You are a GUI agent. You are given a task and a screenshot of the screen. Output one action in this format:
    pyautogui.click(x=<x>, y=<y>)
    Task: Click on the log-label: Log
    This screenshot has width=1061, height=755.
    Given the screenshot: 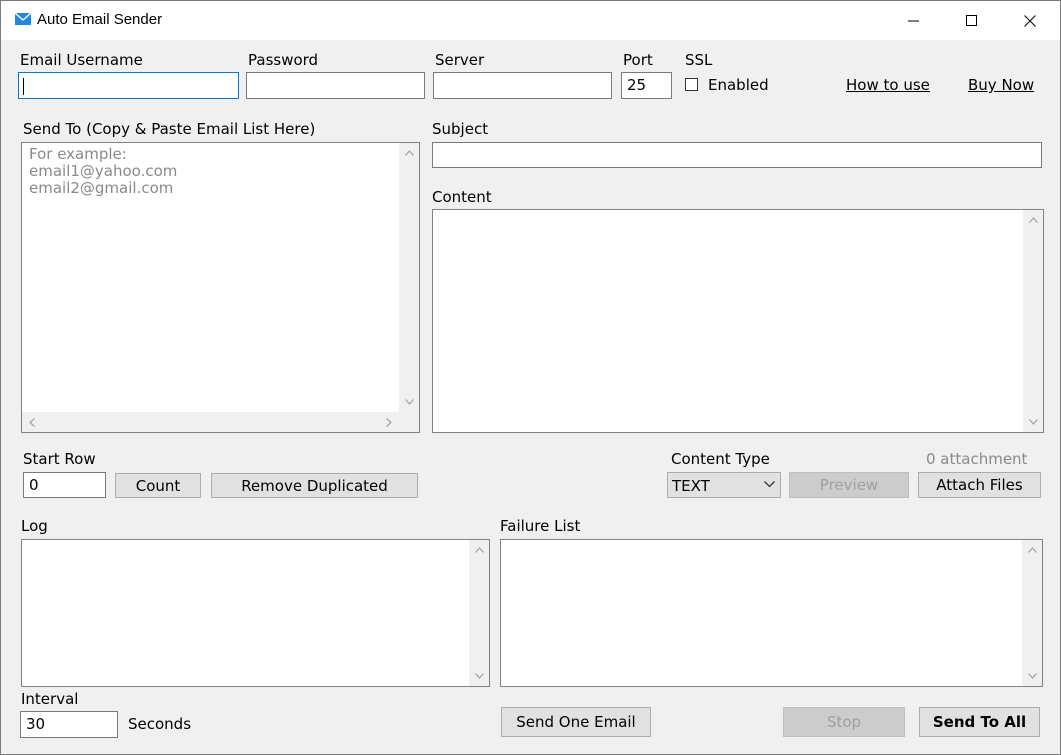 What is the action you would take?
    pyautogui.click(x=34, y=526)
    